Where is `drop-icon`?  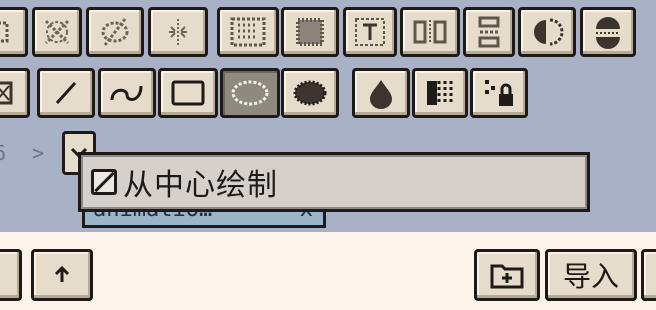 drop-icon is located at coordinates (381, 94).